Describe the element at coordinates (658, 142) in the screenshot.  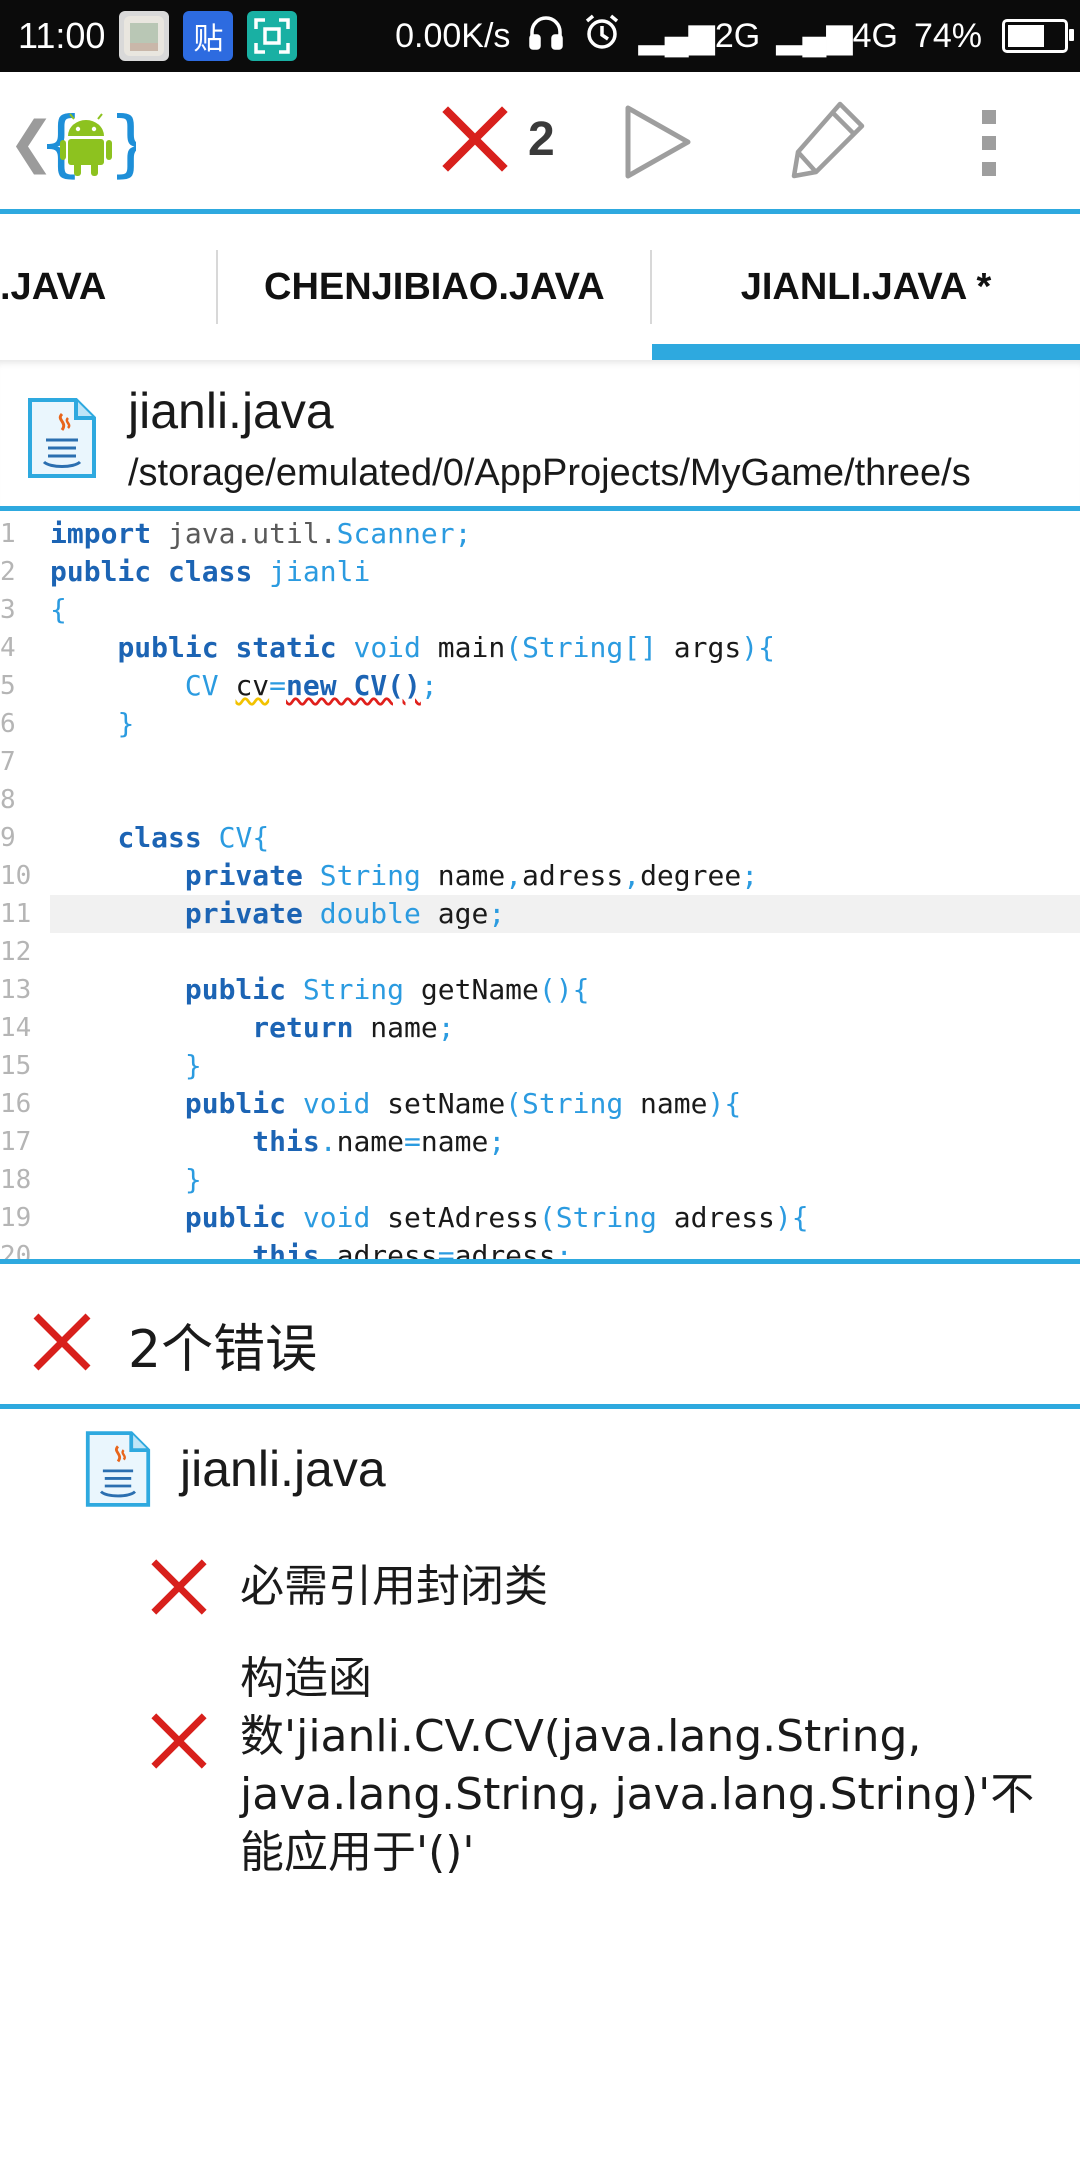
I see `run-play-icon` at that location.